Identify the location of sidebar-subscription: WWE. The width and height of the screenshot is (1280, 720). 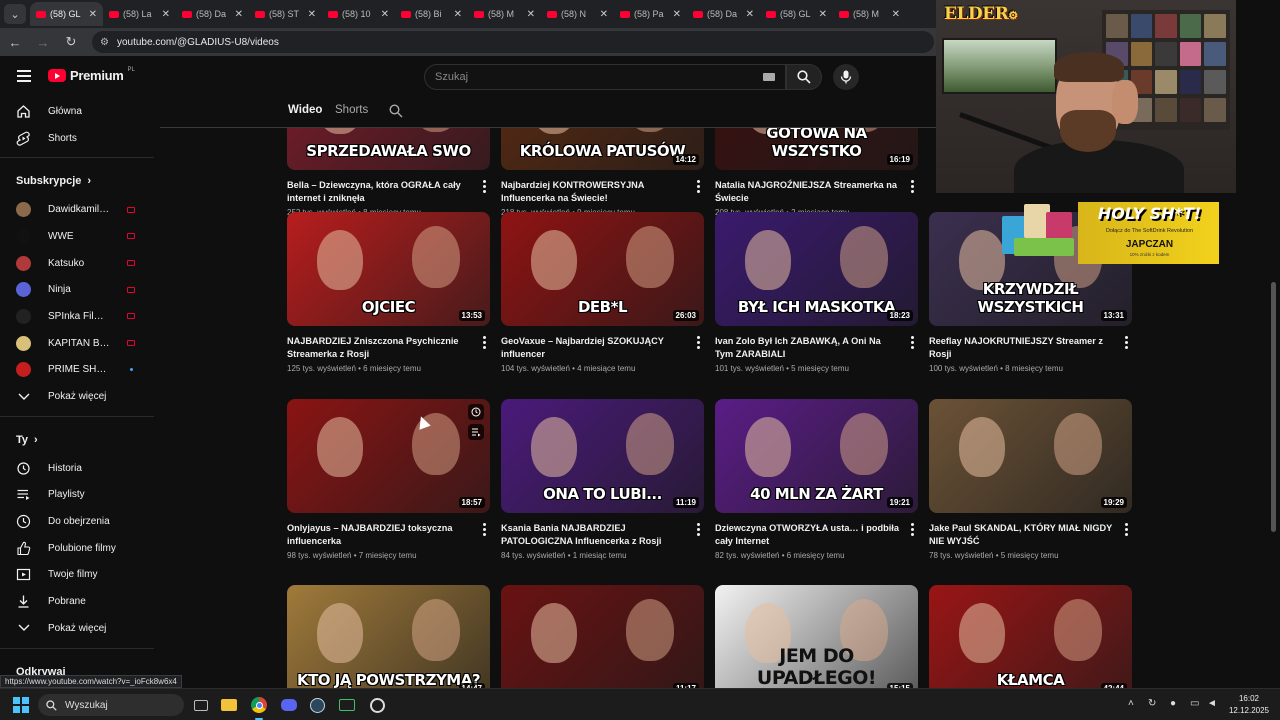
(77, 236).